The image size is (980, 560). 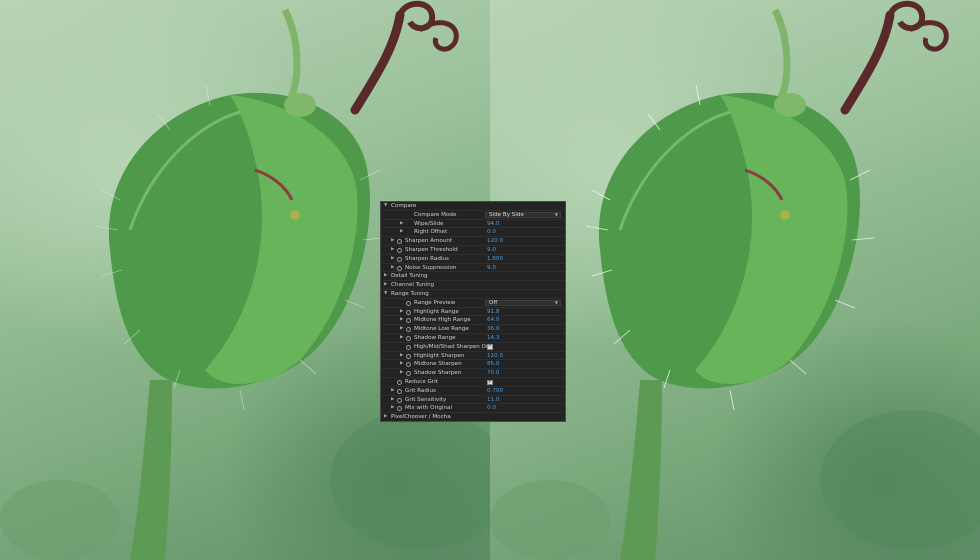 What do you see at coordinates (429, 241) in the screenshot?
I see `effect-row-label: Sharpen Amount` at bounding box center [429, 241].